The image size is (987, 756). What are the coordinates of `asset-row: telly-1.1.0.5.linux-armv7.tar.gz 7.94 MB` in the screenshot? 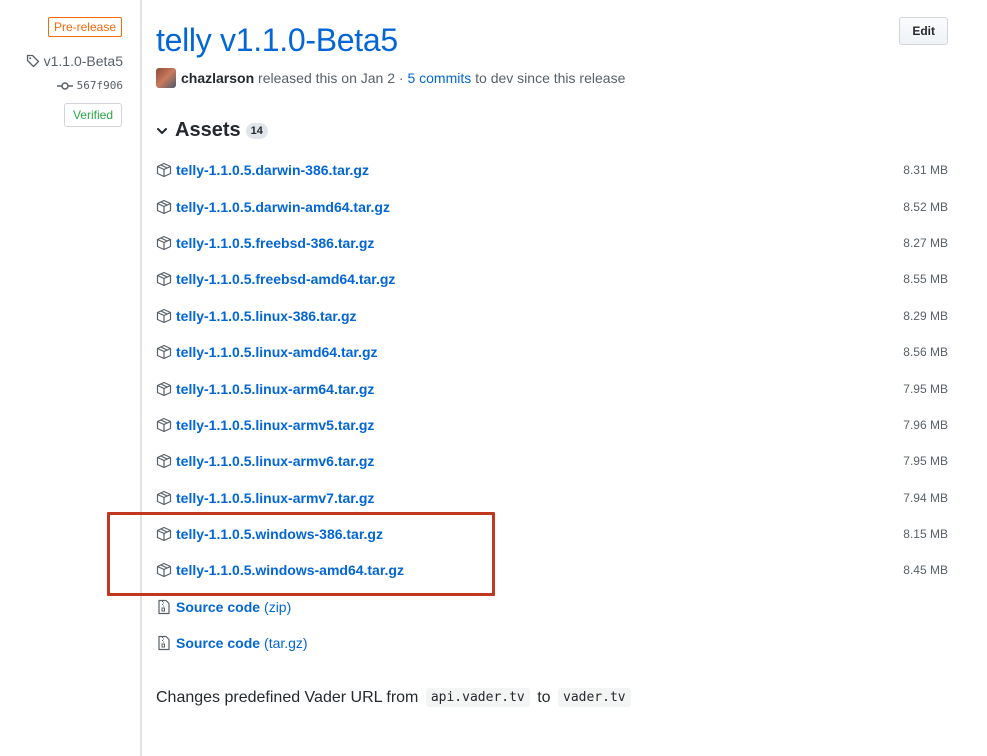 It's located at (552, 498).